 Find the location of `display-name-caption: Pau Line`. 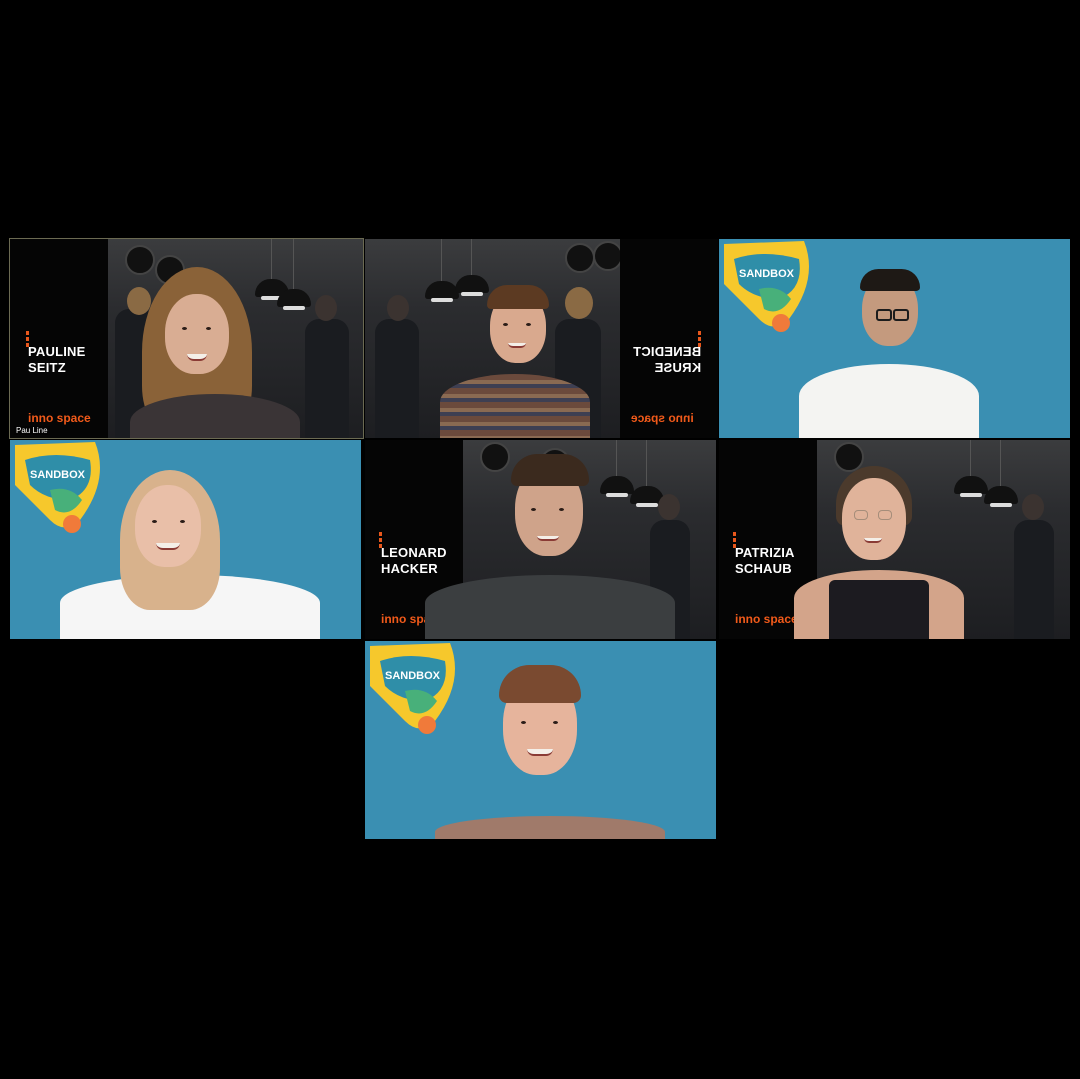

display-name-caption: Pau Line is located at coordinates (32, 430).